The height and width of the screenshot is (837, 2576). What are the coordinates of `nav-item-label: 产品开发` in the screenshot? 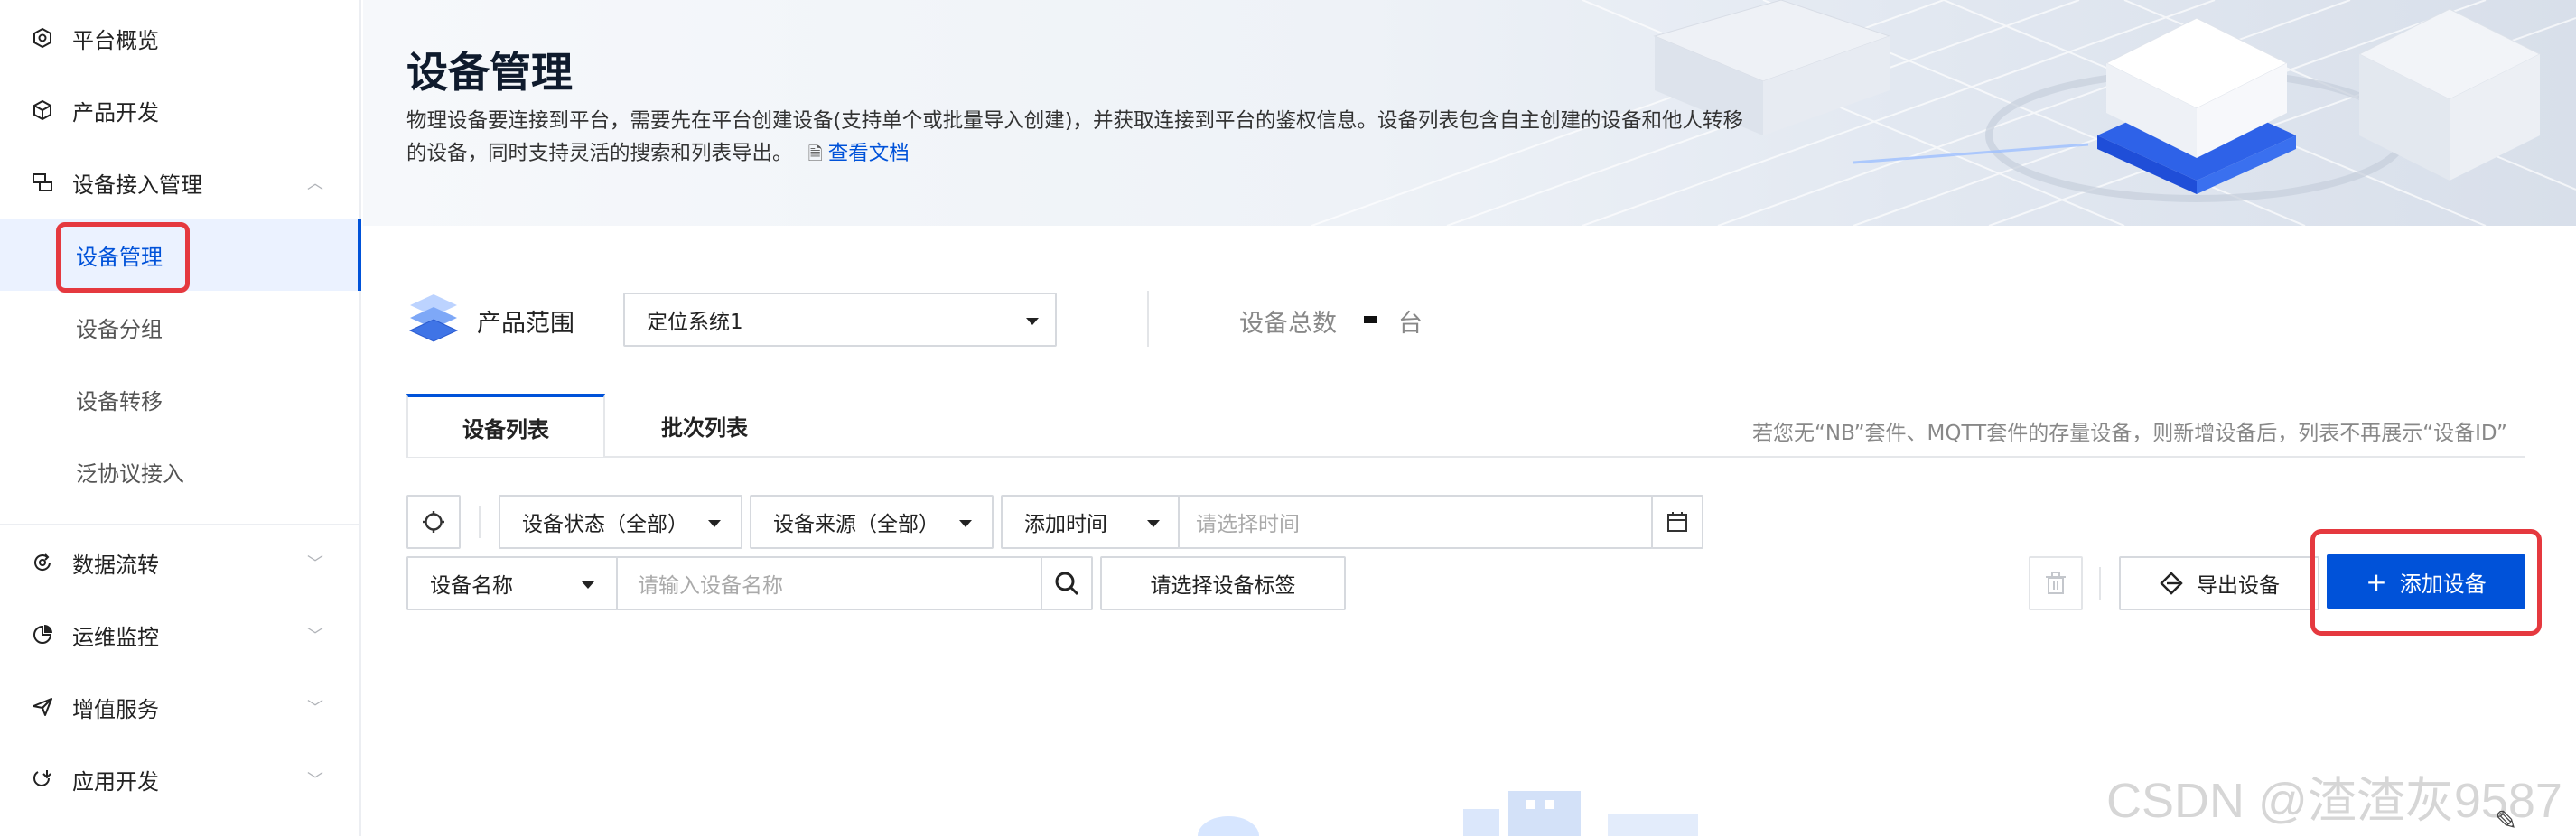 It's located at (116, 112).